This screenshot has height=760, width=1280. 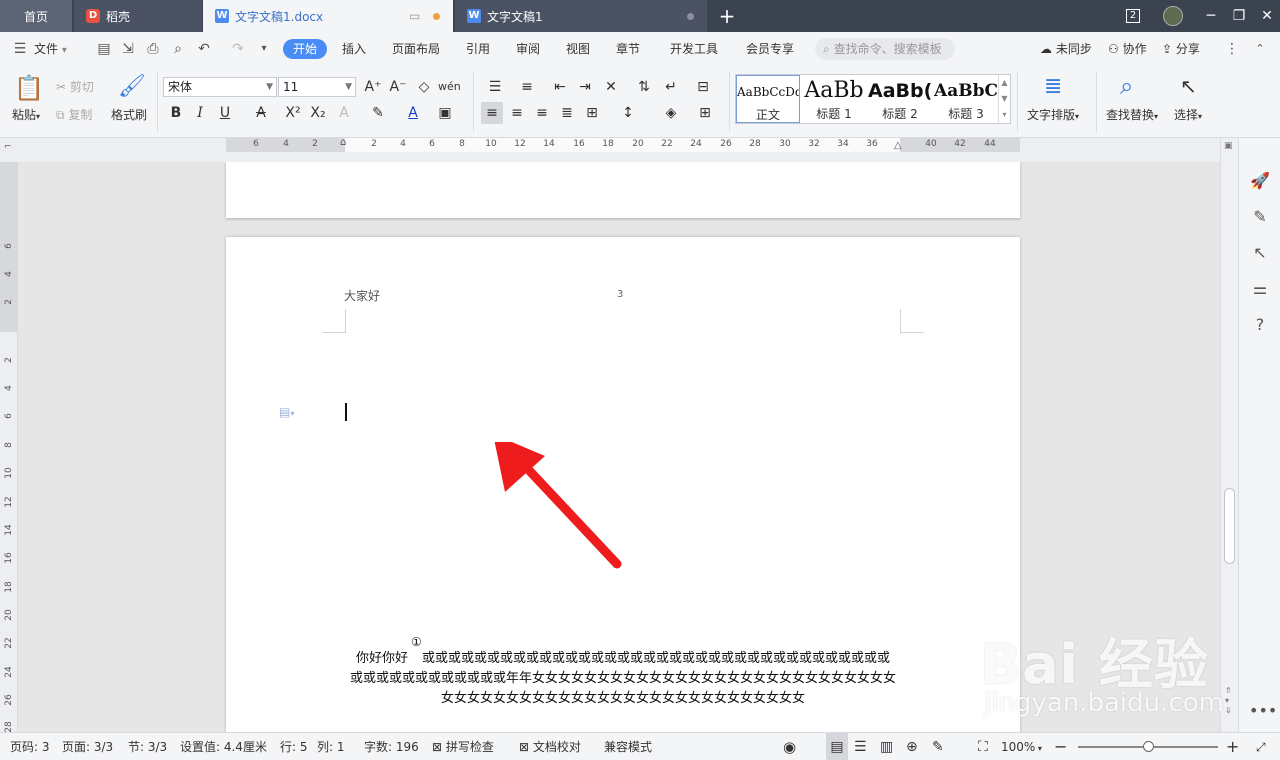 What do you see at coordinates (560, 87) in the screenshot?
I see `decrease-indent-icon: ⇤` at bounding box center [560, 87].